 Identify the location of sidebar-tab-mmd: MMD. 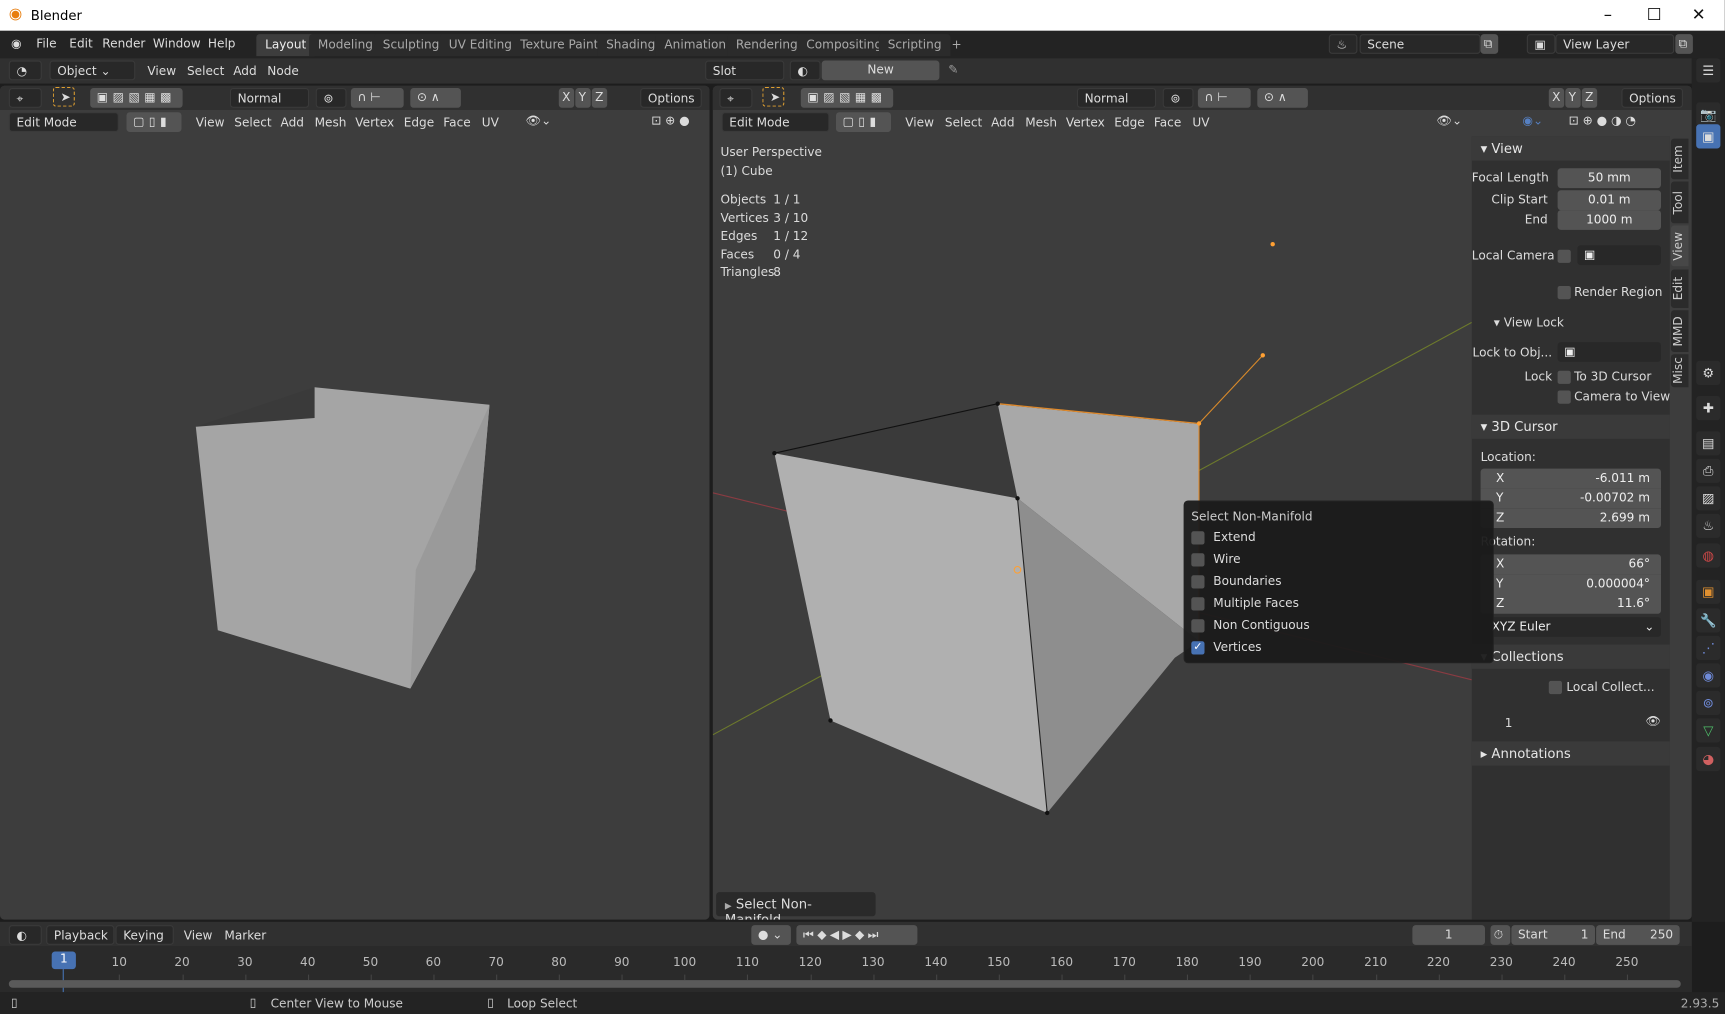
(1679, 331).